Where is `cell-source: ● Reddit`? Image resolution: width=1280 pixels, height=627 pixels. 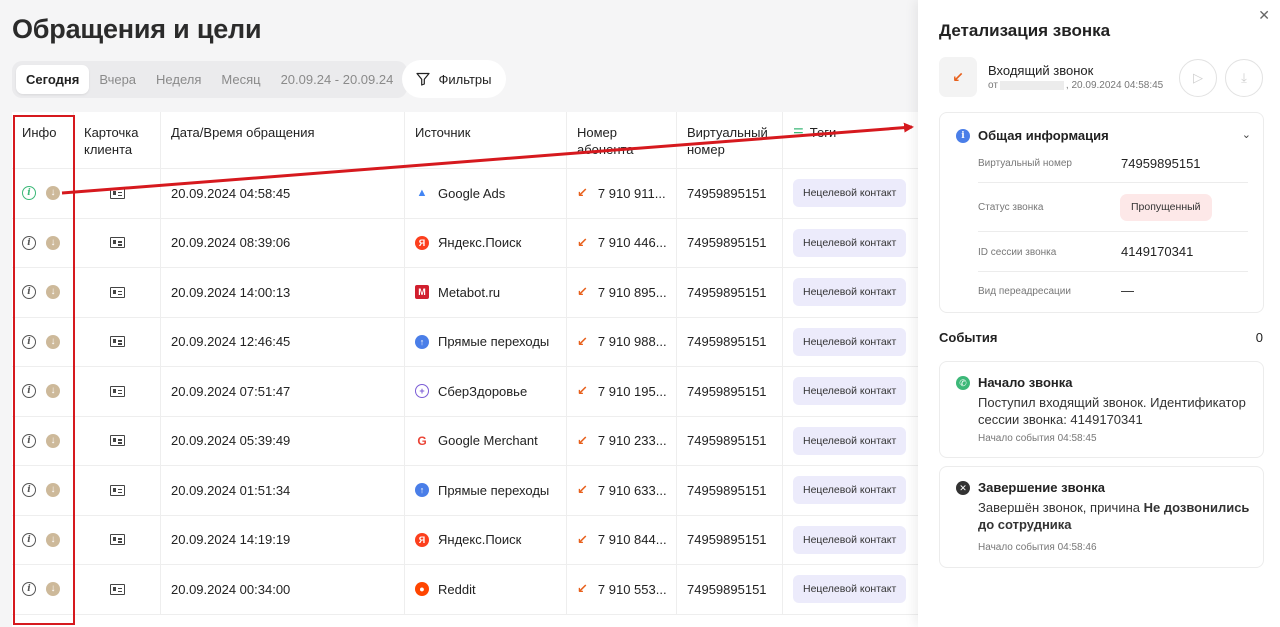 cell-source: ● Reddit is located at coordinates (486, 589).